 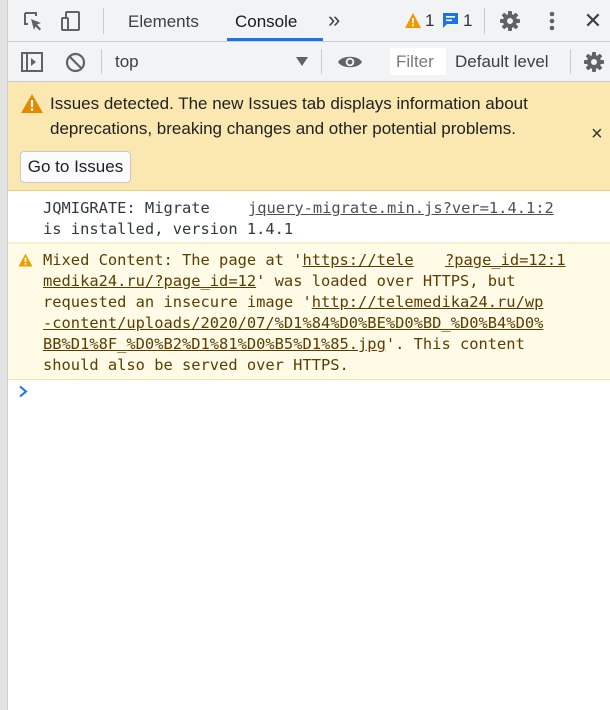 What do you see at coordinates (334, 20) in the screenshot?
I see `more-tabs-button: »` at bounding box center [334, 20].